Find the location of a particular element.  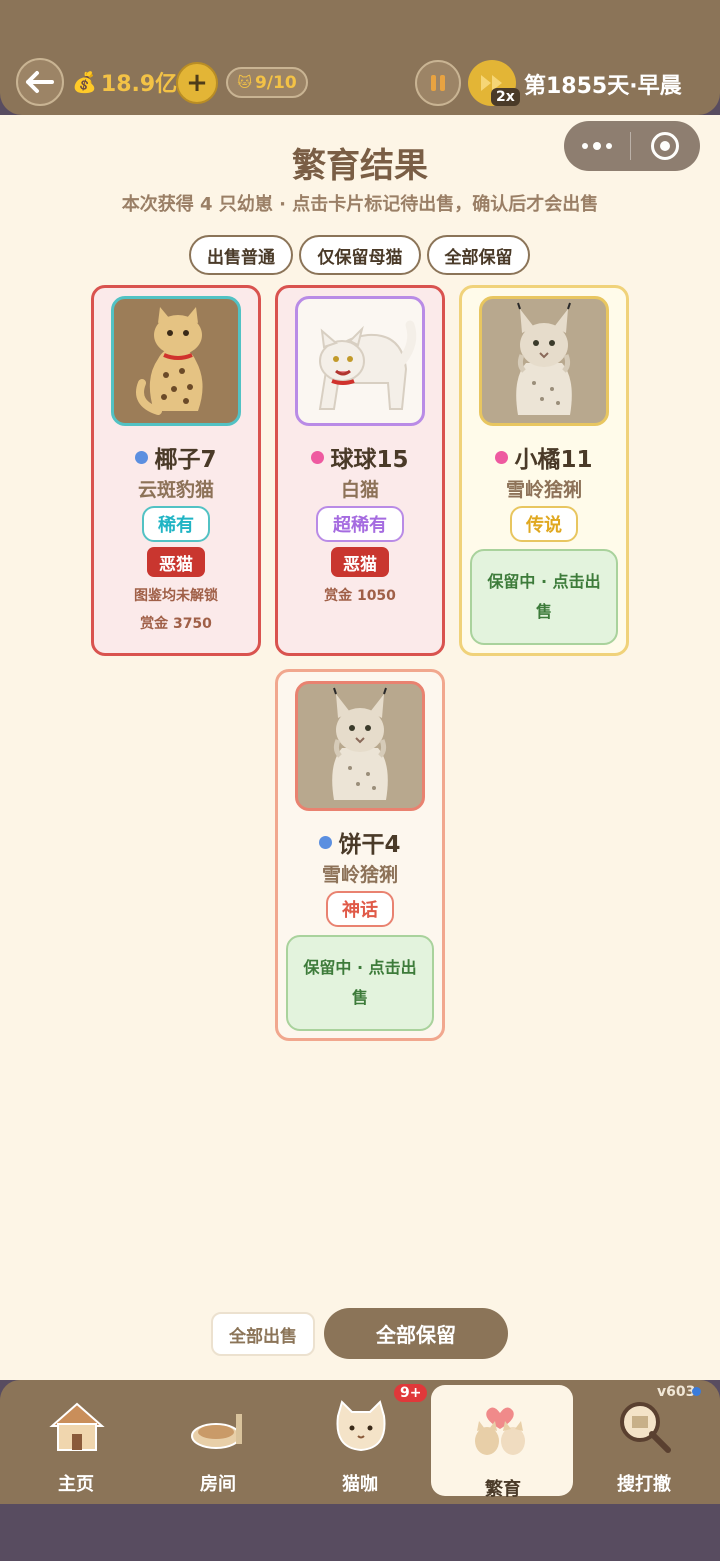

back-button is located at coordinates (40, 82).